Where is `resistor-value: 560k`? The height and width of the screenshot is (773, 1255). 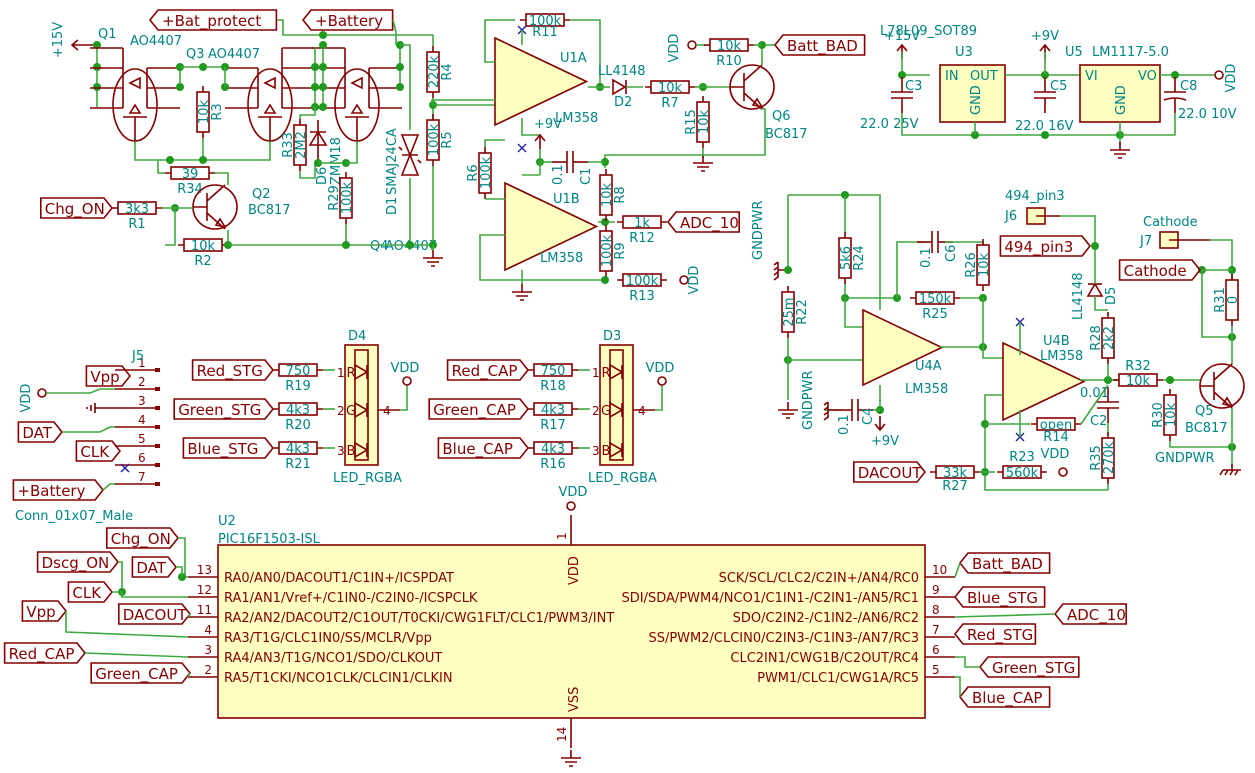 resistor-value: 560k is located at coordinates (1022, 473).